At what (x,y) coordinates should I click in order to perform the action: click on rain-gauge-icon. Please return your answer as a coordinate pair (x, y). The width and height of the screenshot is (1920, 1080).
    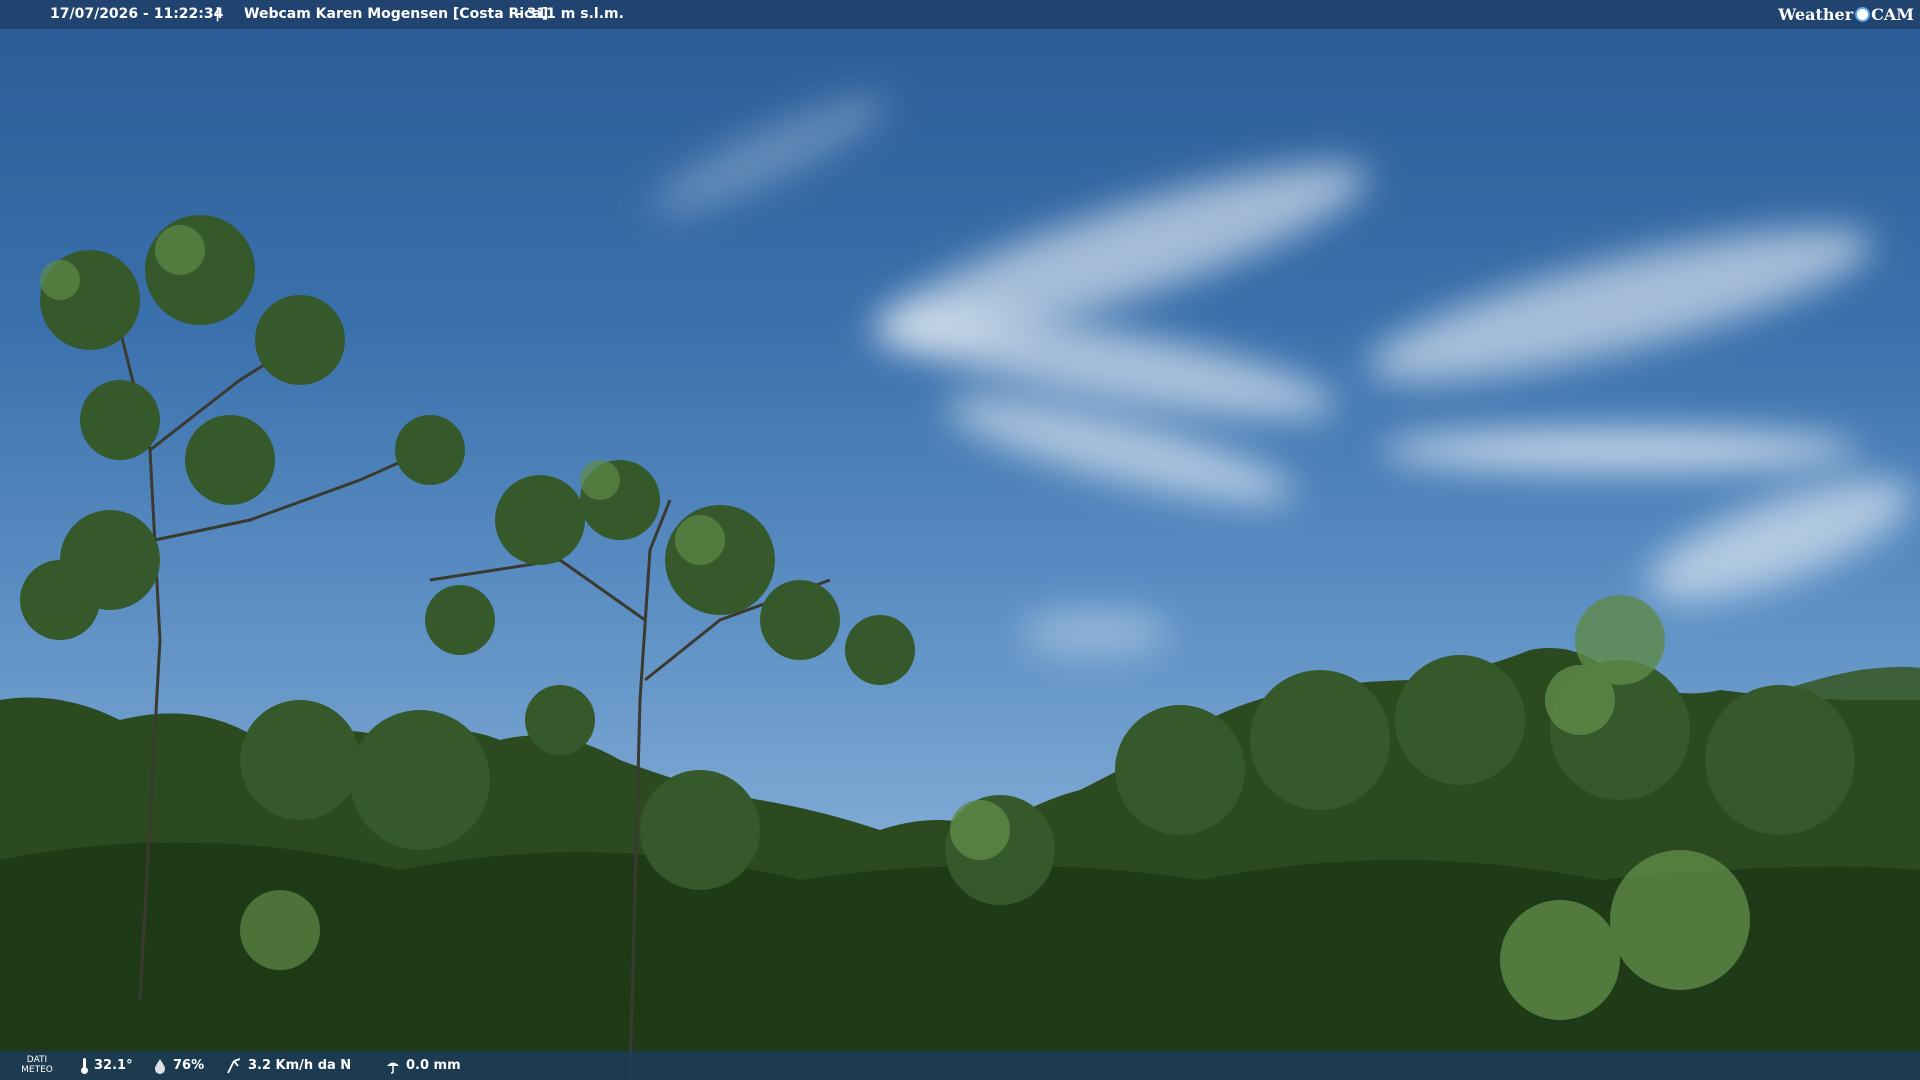
    Looking at the image, I should click on (393, 1068).